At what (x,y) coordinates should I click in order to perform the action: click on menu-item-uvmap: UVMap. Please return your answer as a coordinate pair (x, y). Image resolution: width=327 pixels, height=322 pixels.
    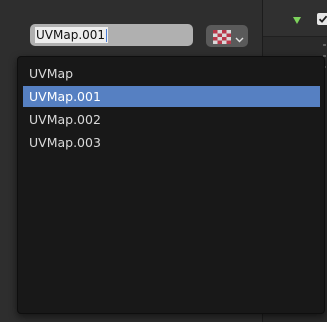
    Looking at the image, I should click on (171, 73).